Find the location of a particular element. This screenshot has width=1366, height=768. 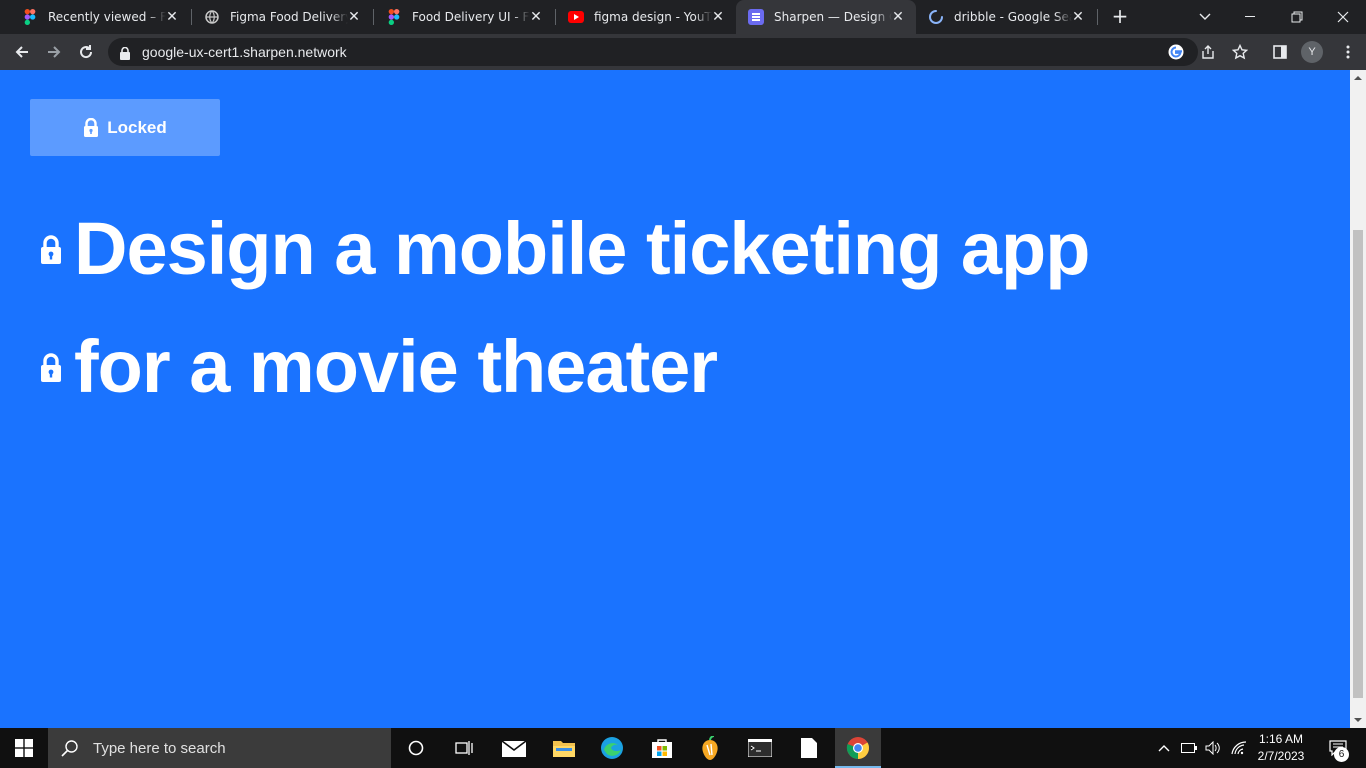

mail-icon is located at coordinates (514, 748).